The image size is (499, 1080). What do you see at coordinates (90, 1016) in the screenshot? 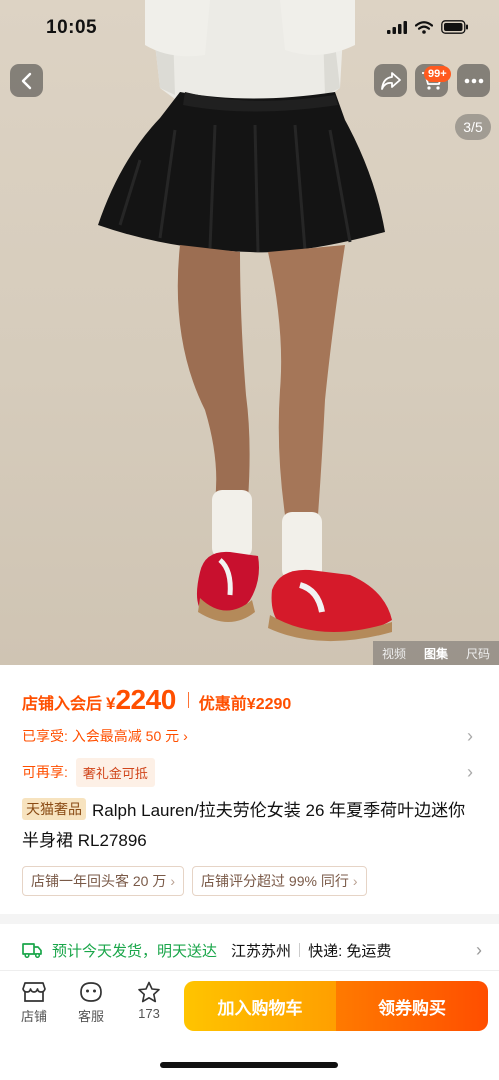
I see `service-label: 客服` at bounding box center [90, 1016].